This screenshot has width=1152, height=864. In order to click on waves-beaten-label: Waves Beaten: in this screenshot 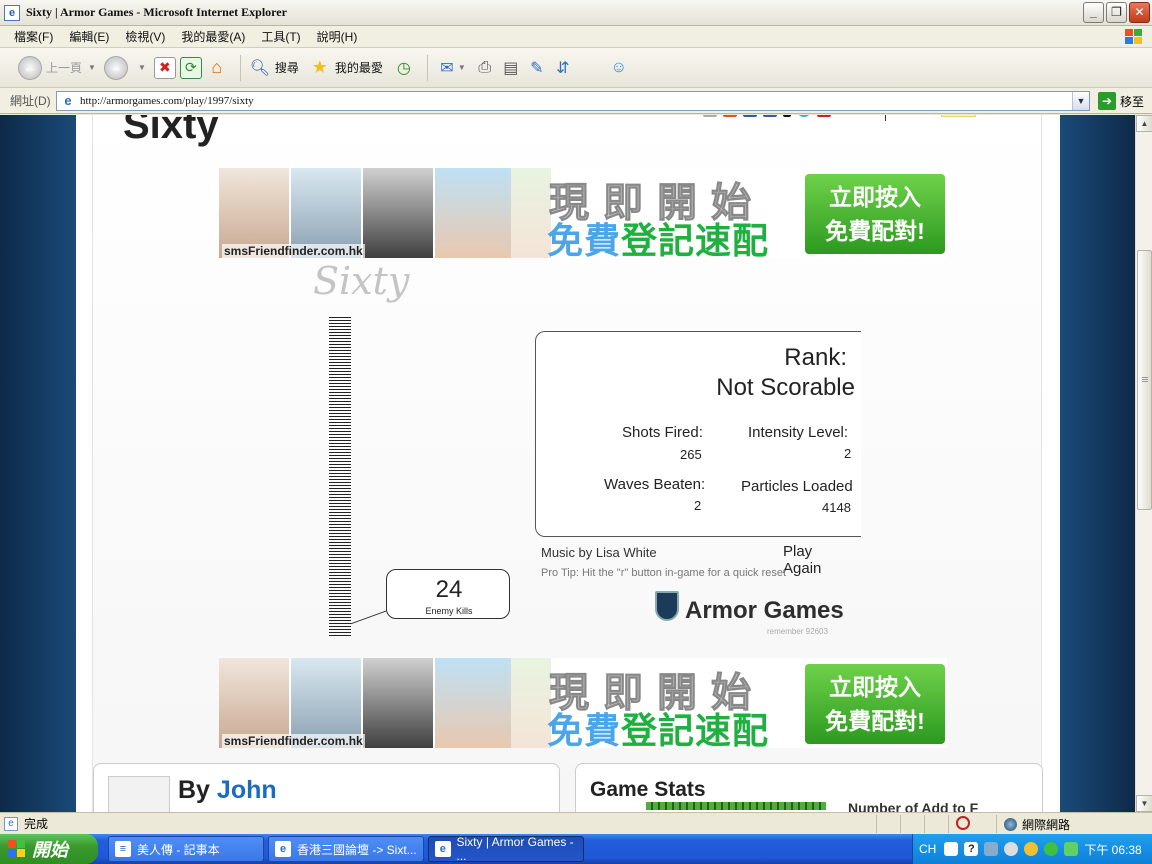, I will do `click(655, 484)`.